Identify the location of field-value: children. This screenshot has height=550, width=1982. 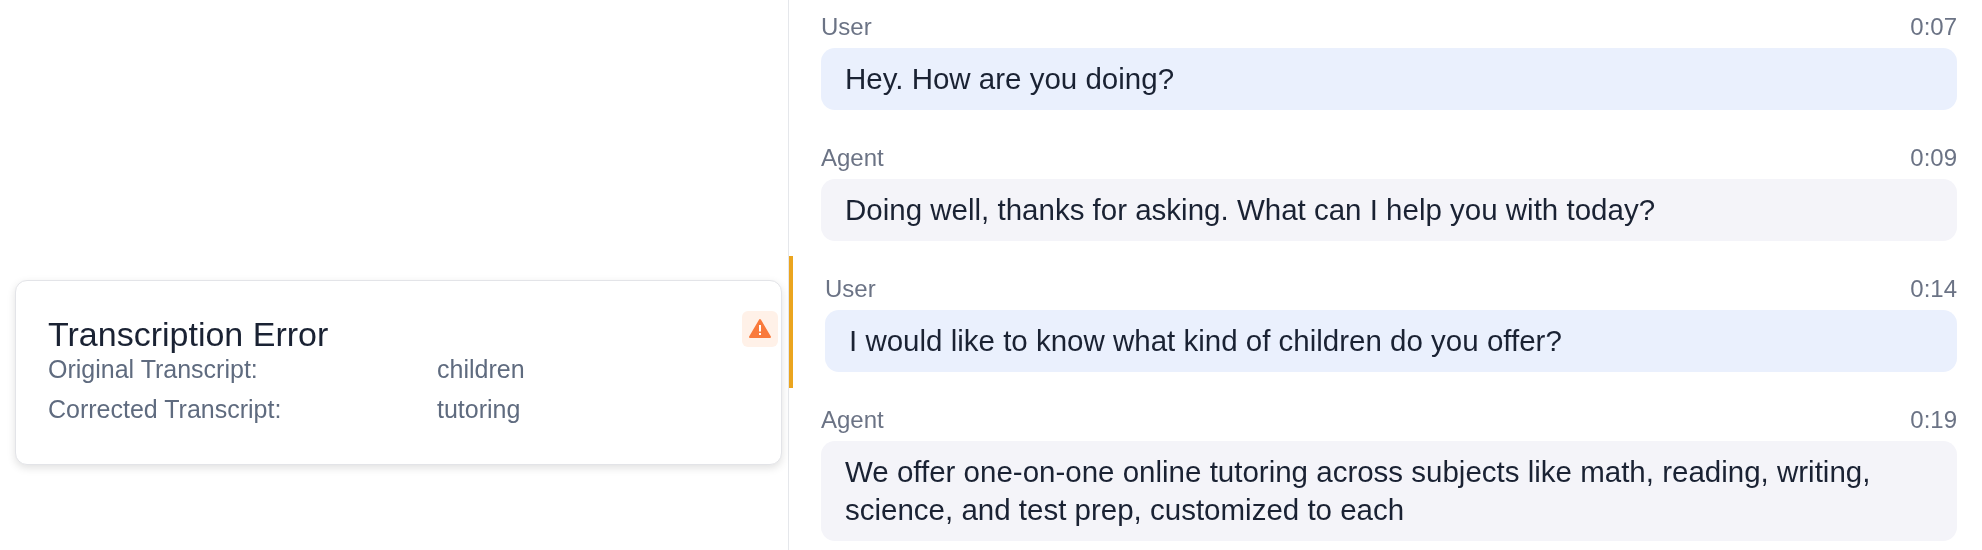
(481, 369).